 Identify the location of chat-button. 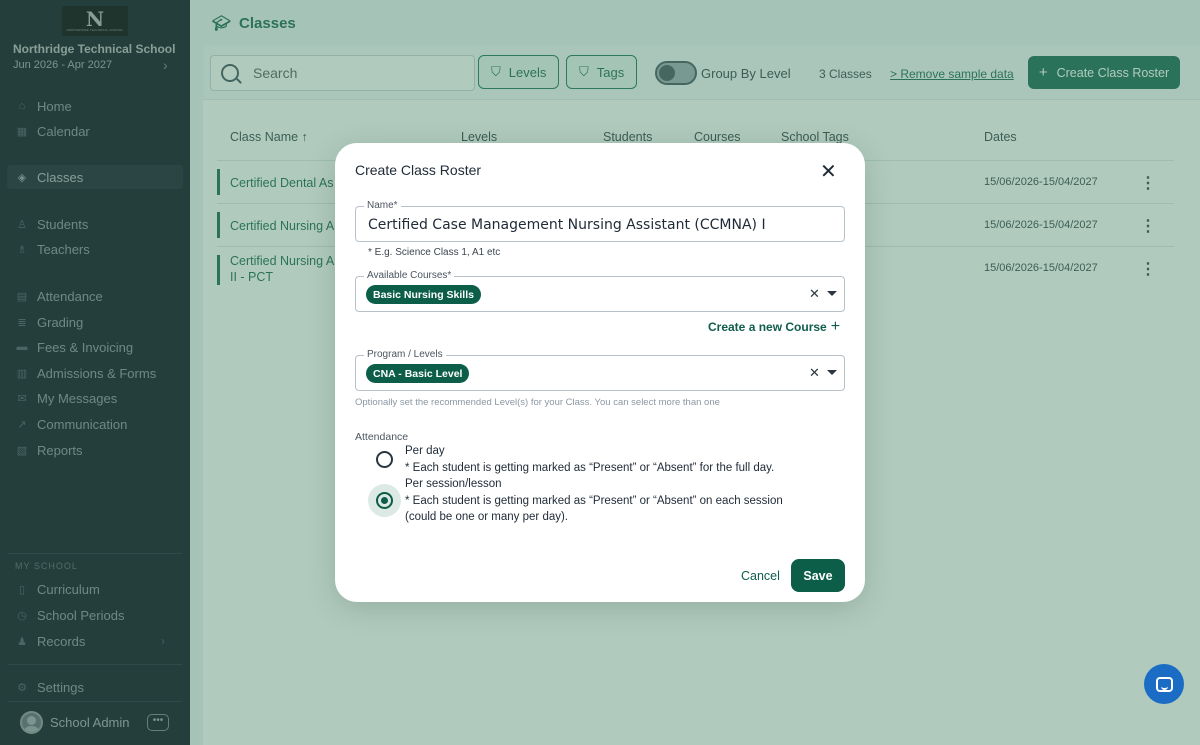
(1164, 684).